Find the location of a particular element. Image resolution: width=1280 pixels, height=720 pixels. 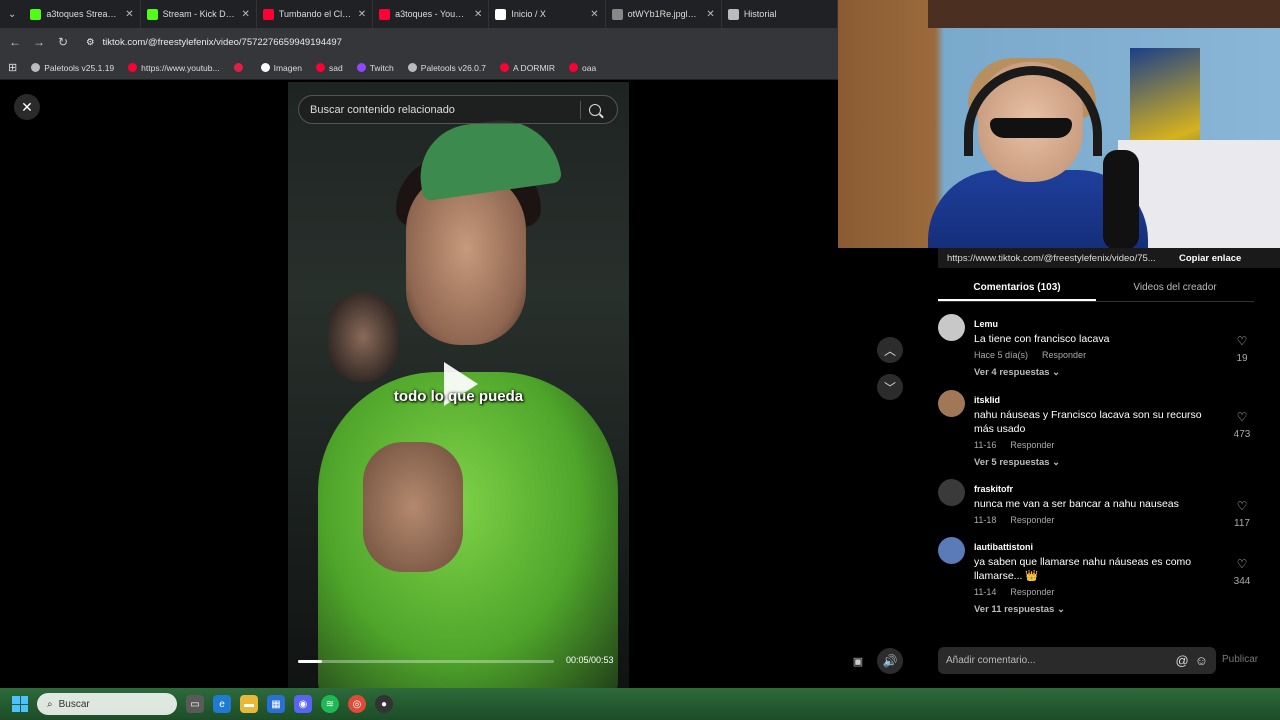

browser-tab-label: a3toques Stream - W is located at coordinates (83, 14).